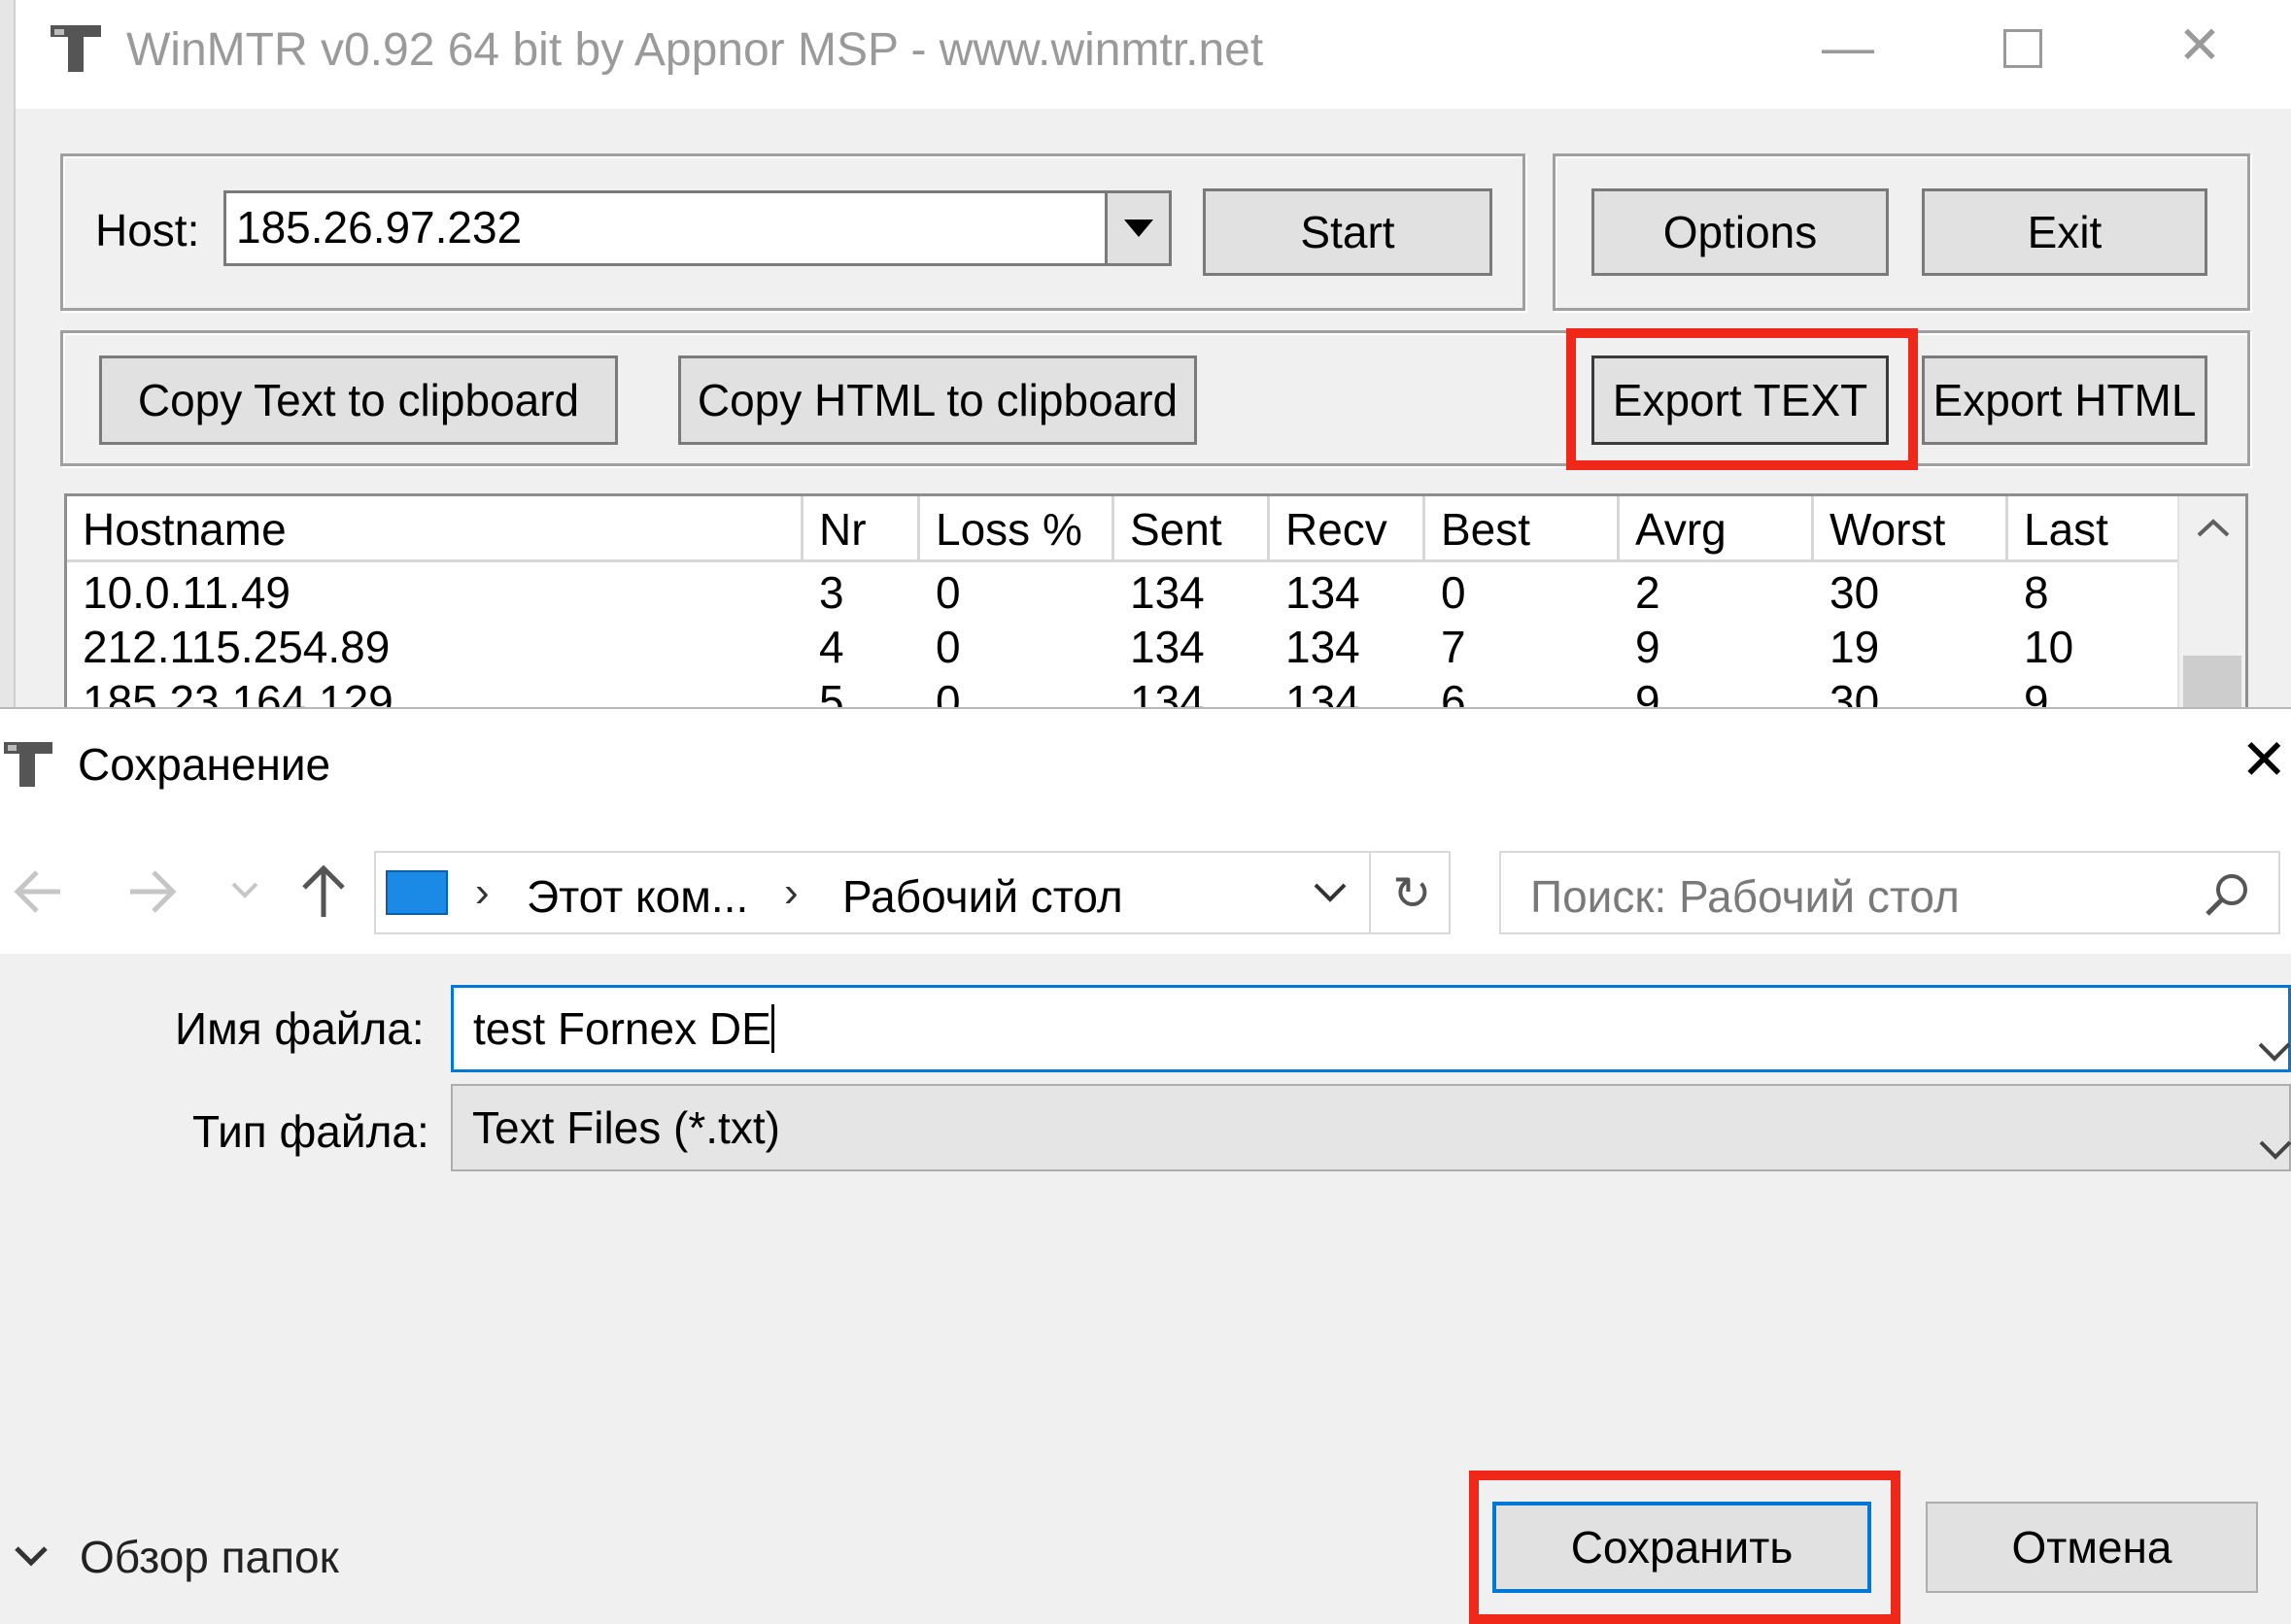  Describe the element at coordinates (2211, 606) in the screenshot. I see `vertical-scrollbar` at that location.